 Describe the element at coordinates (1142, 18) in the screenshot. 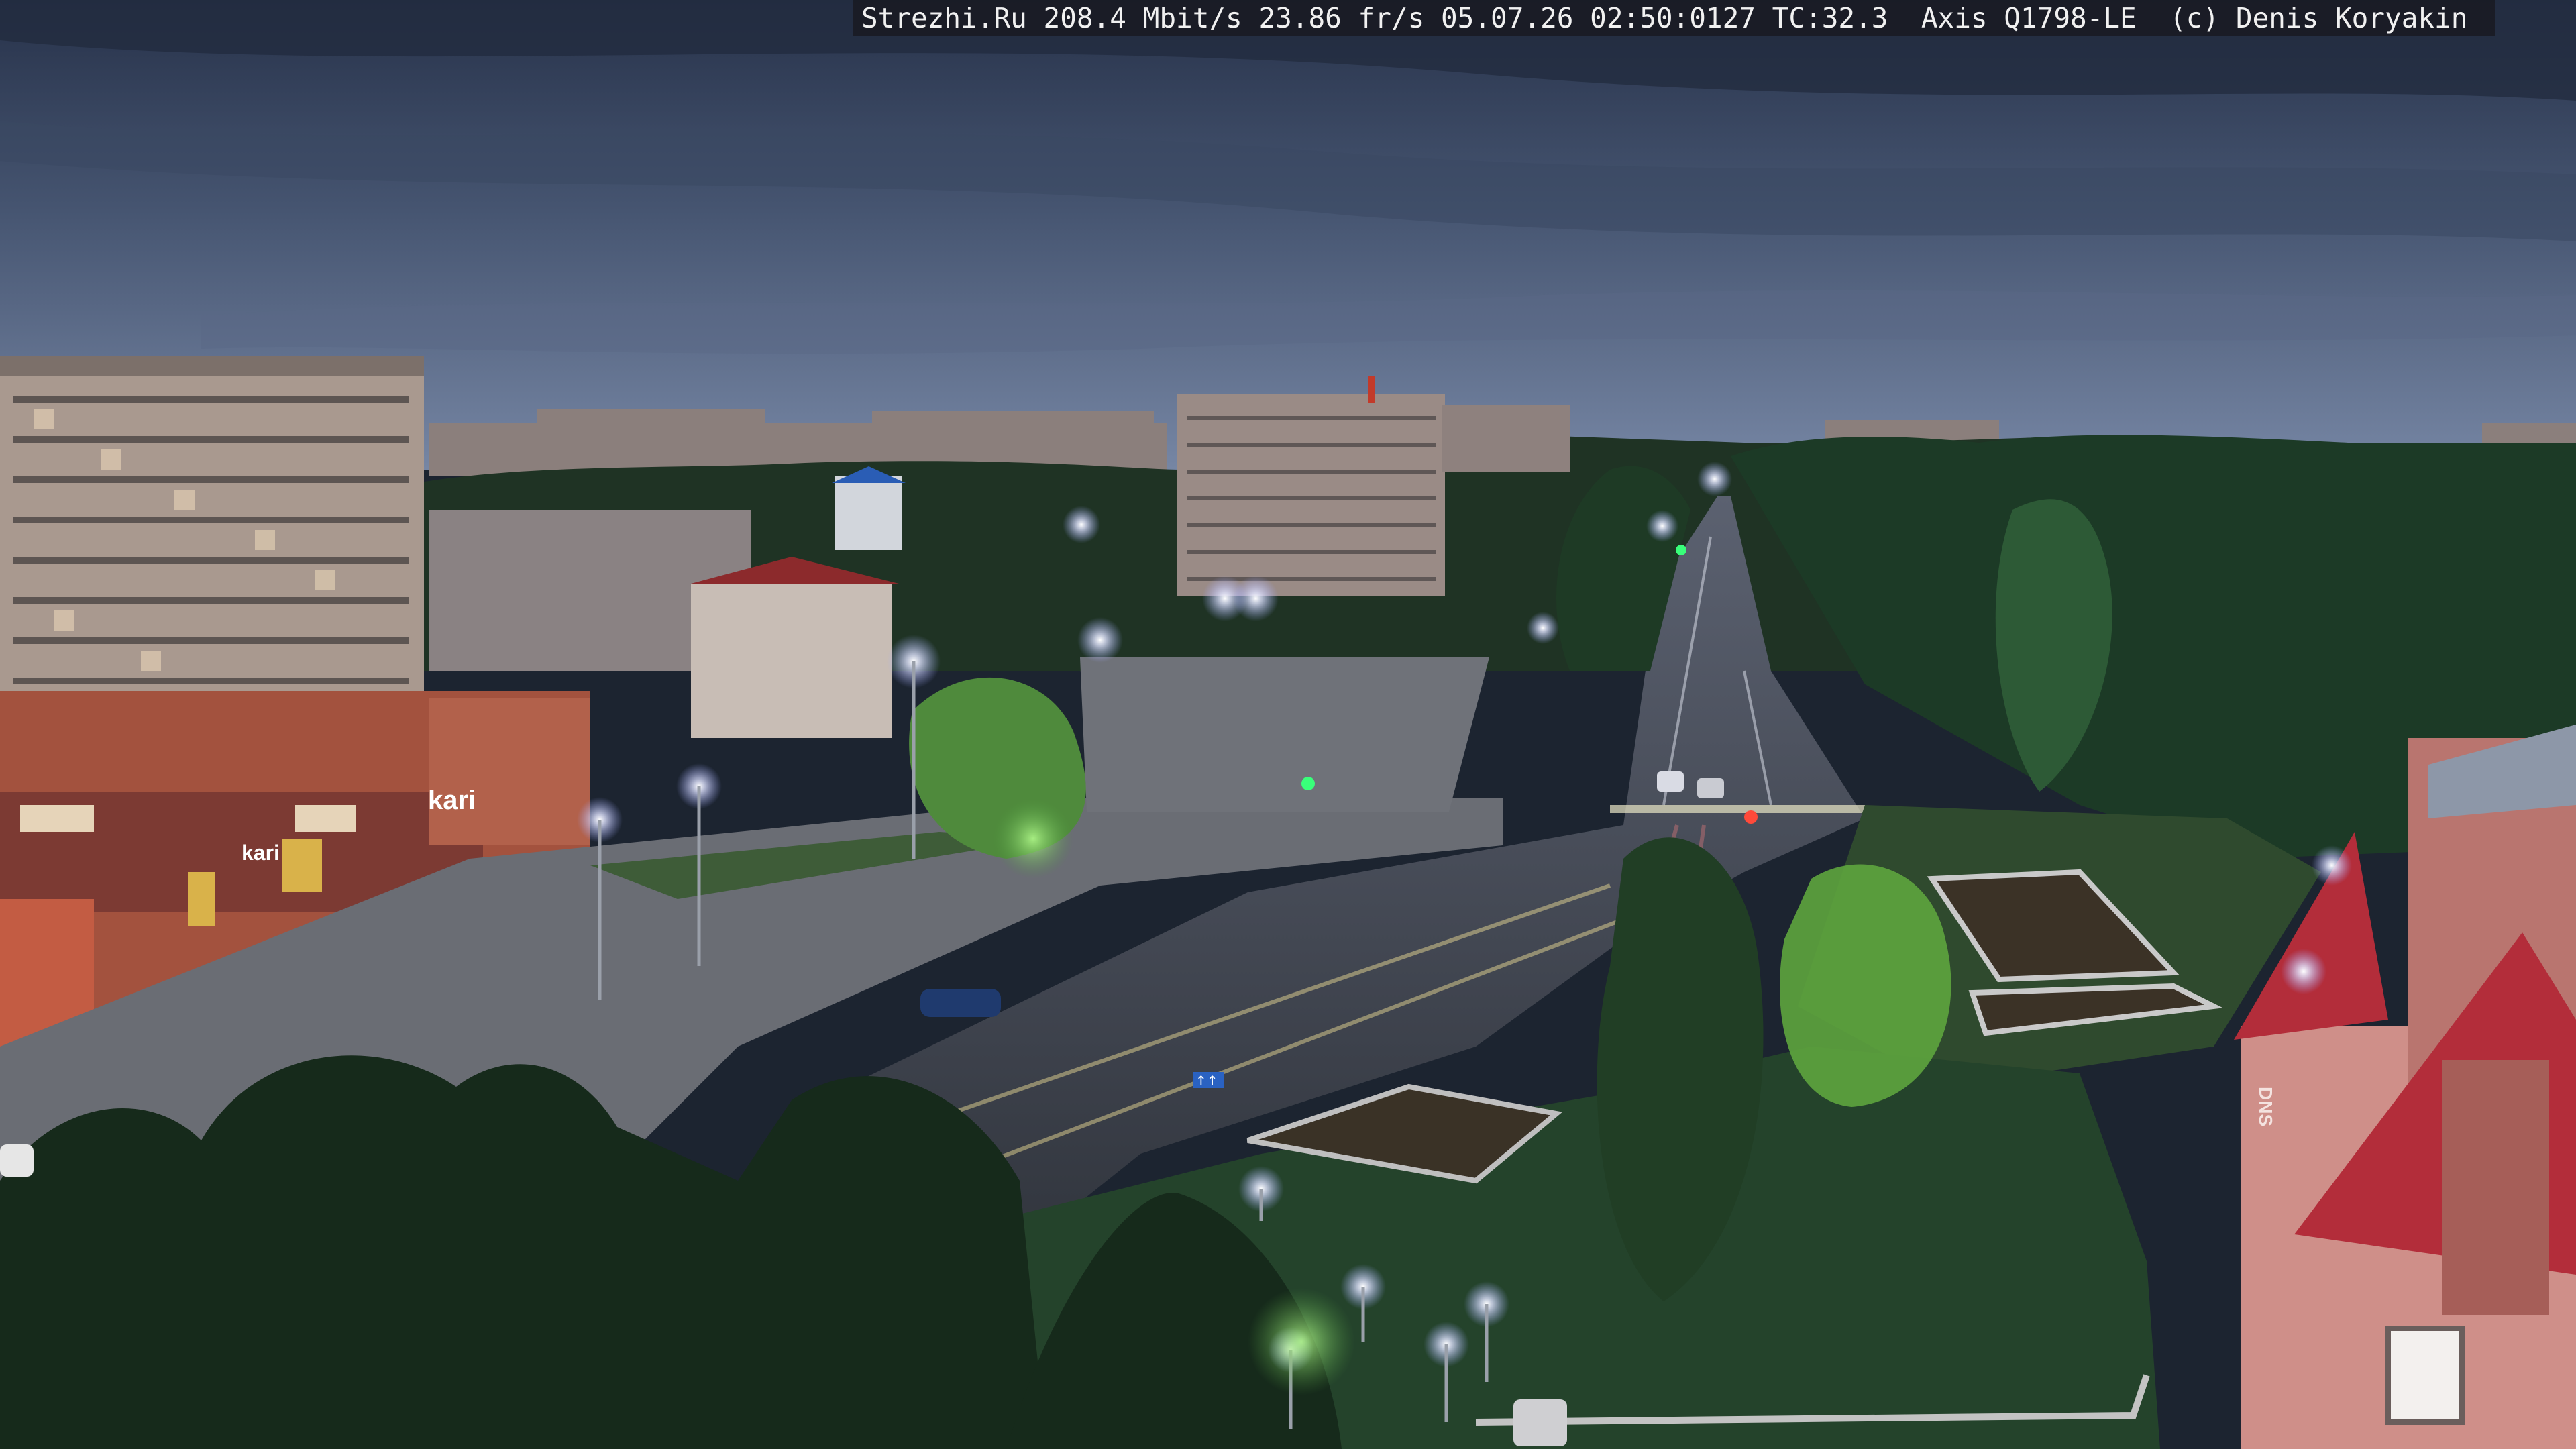

I see `overlay-bitrate: 208.4 Mbit/s` at that location.